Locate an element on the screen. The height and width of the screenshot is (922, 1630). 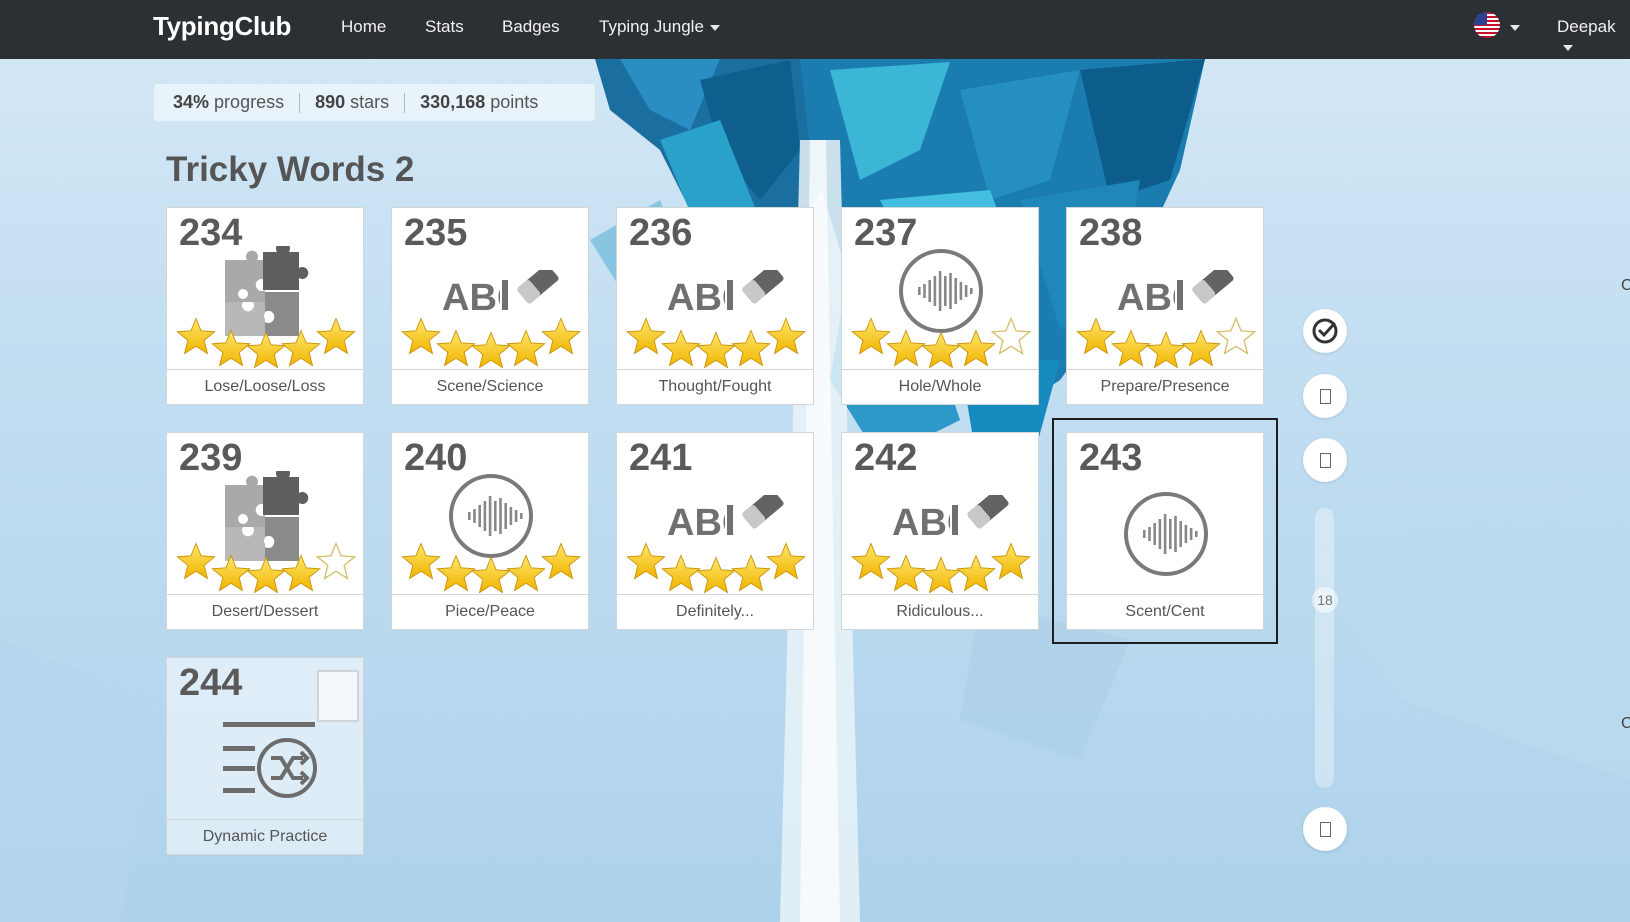
lesson-title: Lose/Loose/Loss is located at coordinates (265, 386).